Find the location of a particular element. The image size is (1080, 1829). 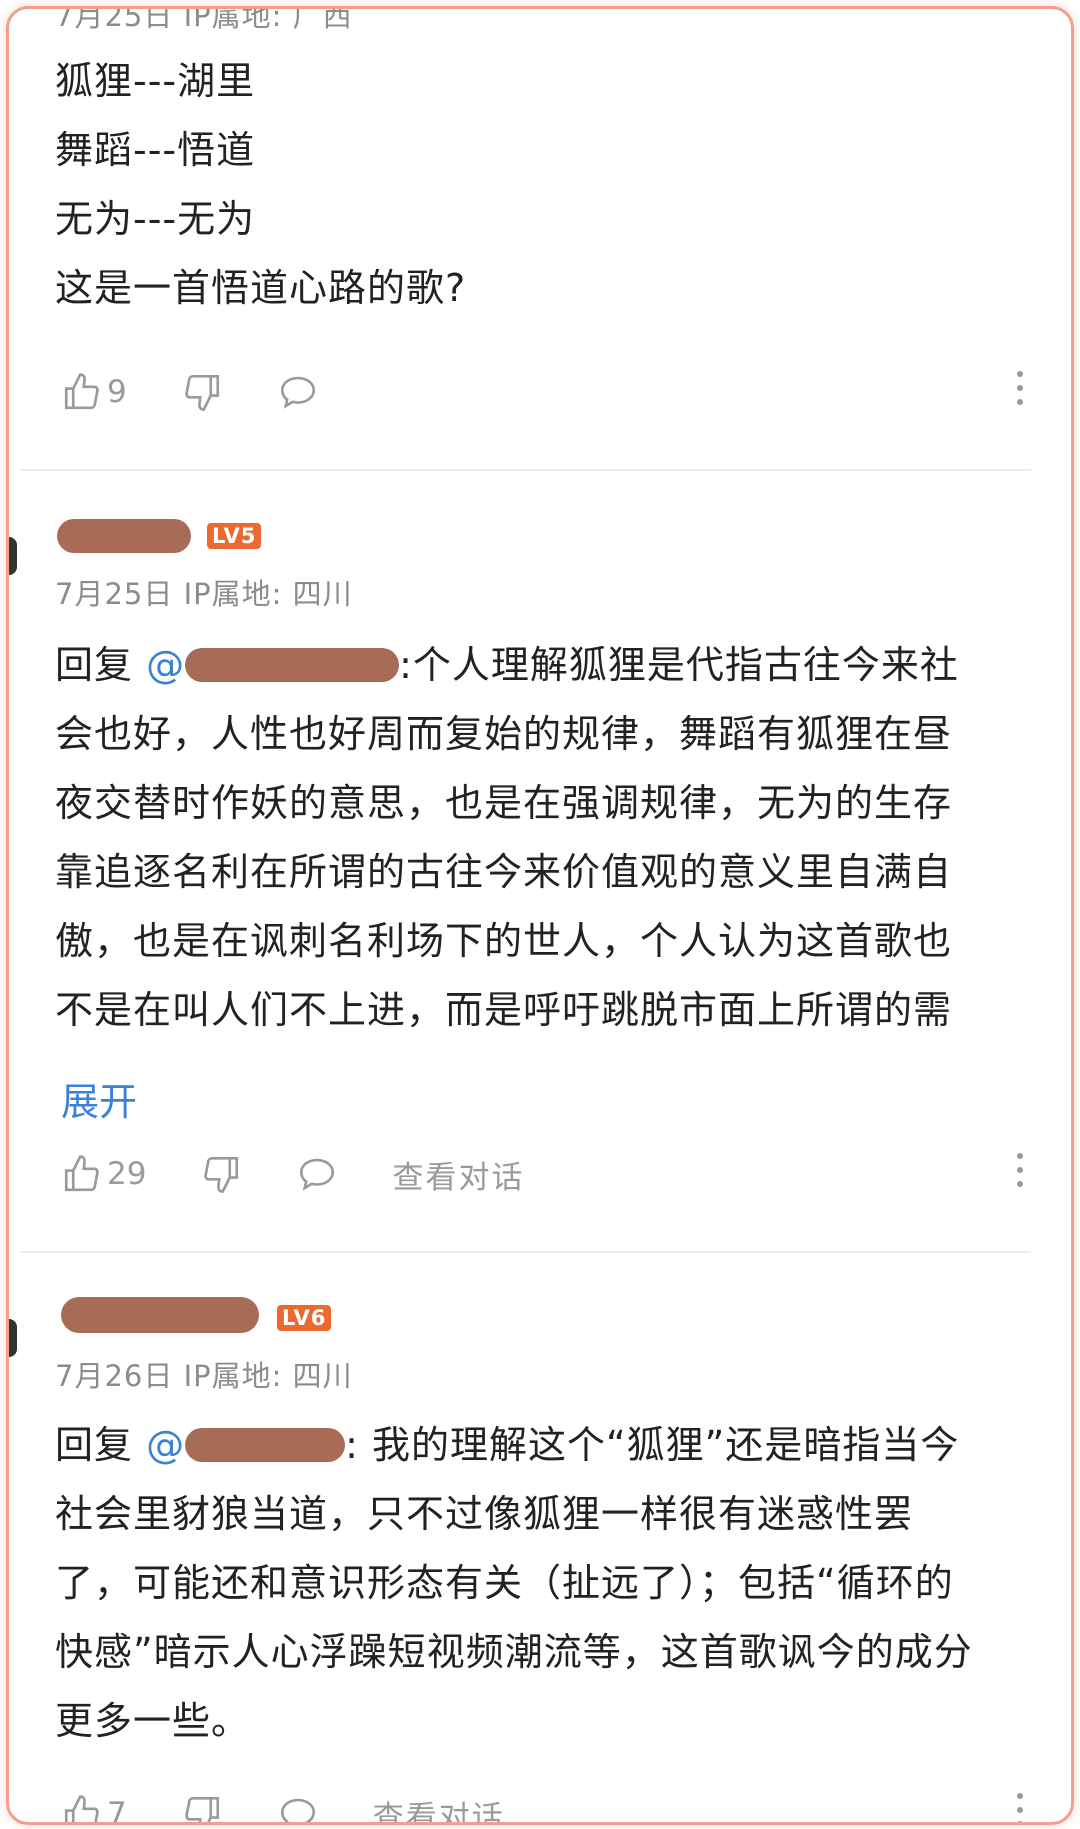

comment-meta: 7月26日 IP属地: 四川 is located at coordinates (204, 1376).